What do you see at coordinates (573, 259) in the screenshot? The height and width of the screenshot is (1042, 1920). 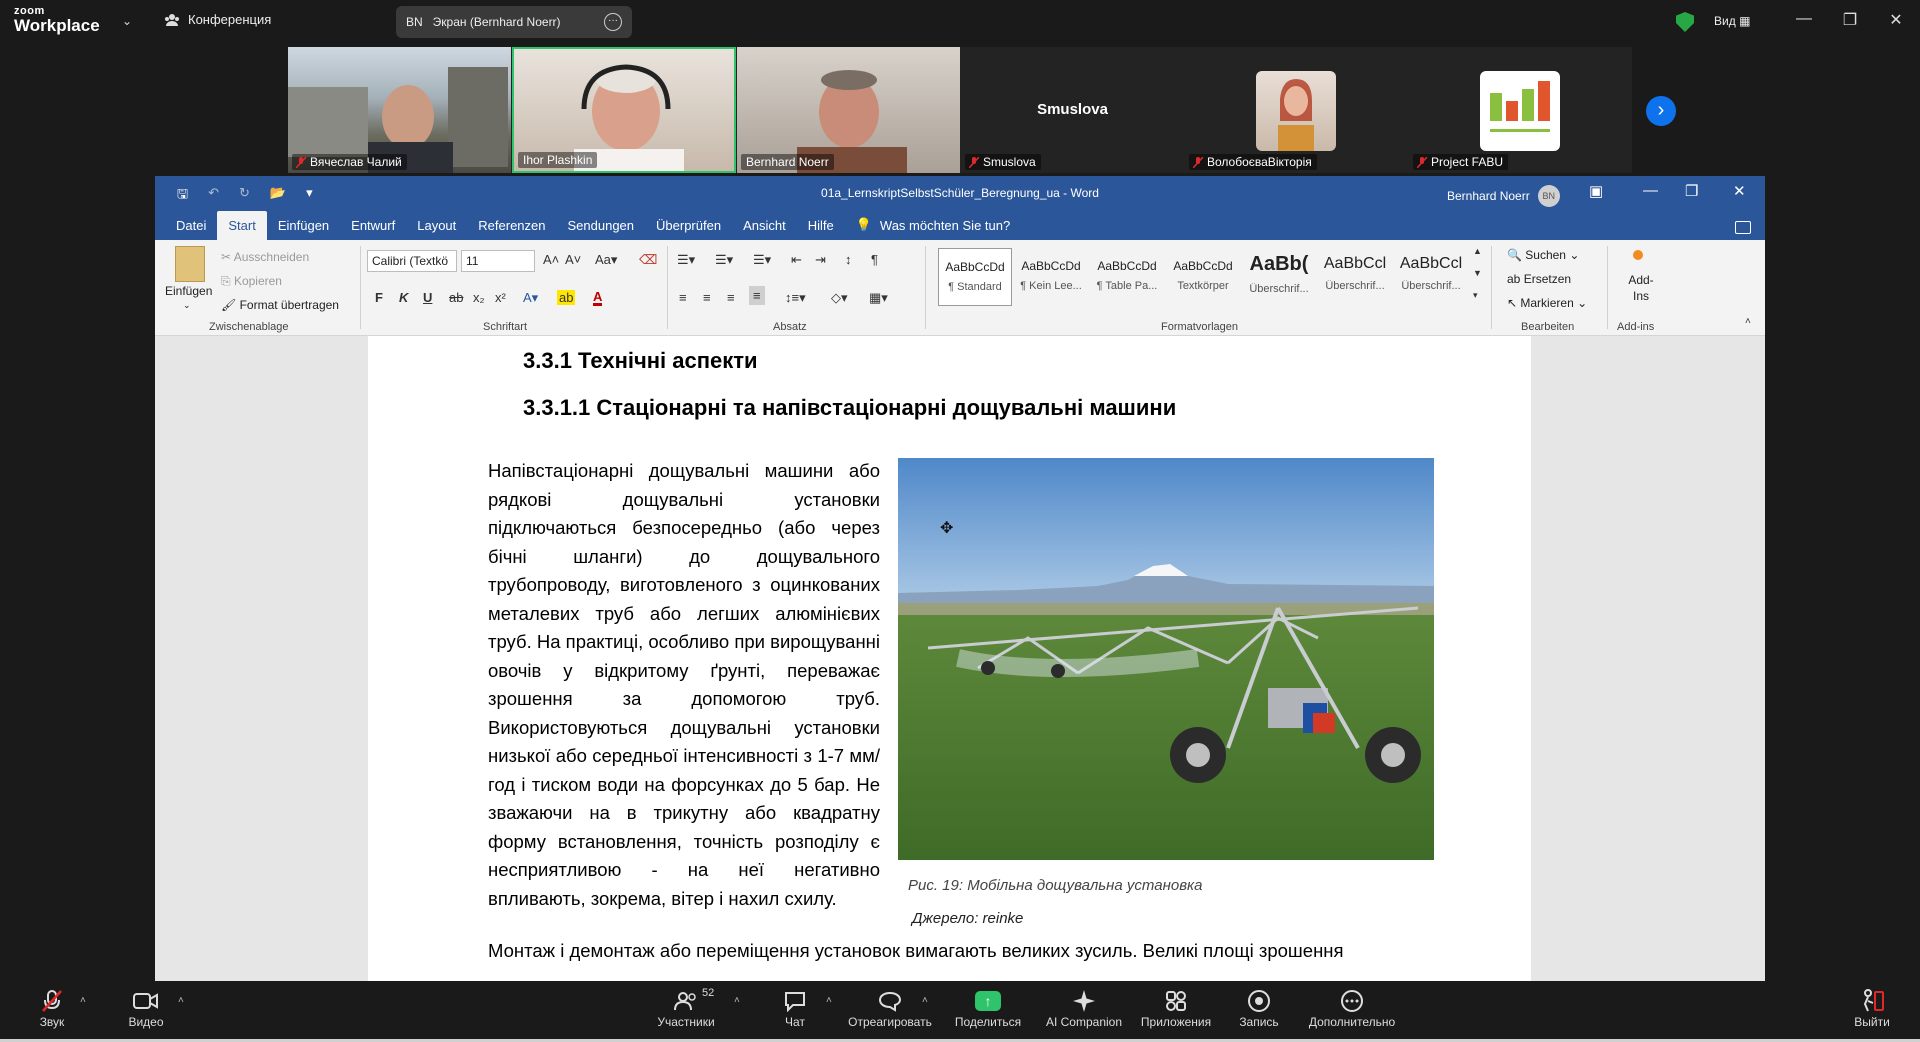 I see `shrink-font-icon: A˅` at bounding box center [573, 259].